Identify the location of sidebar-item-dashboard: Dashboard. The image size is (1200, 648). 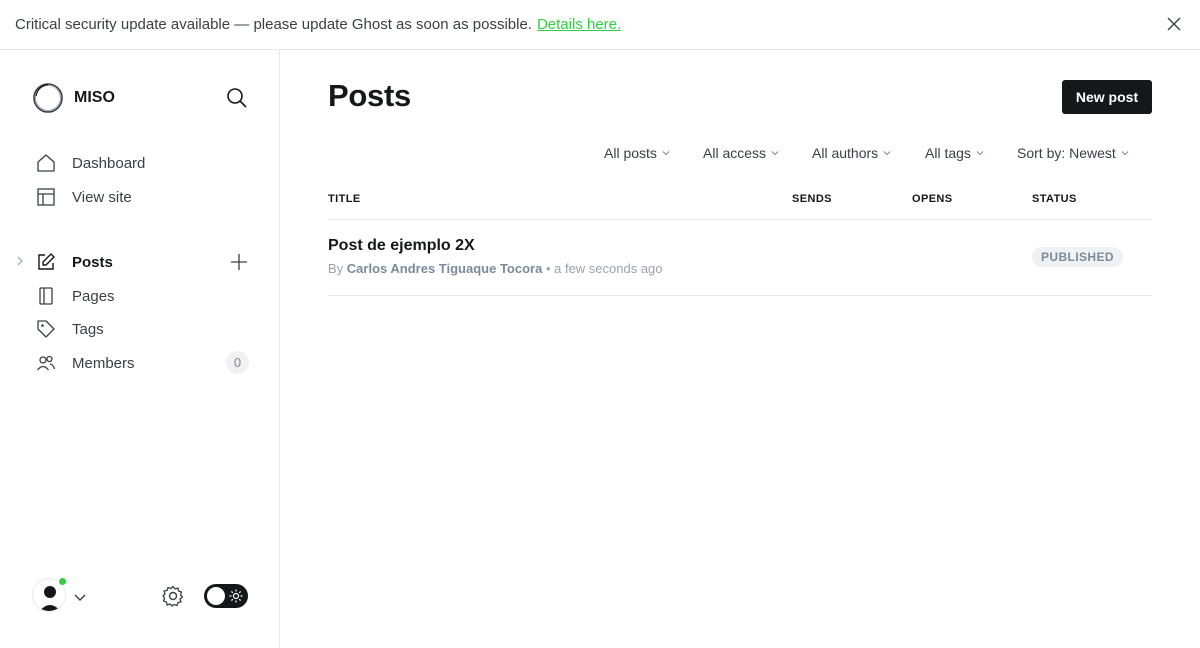
(90, 163).